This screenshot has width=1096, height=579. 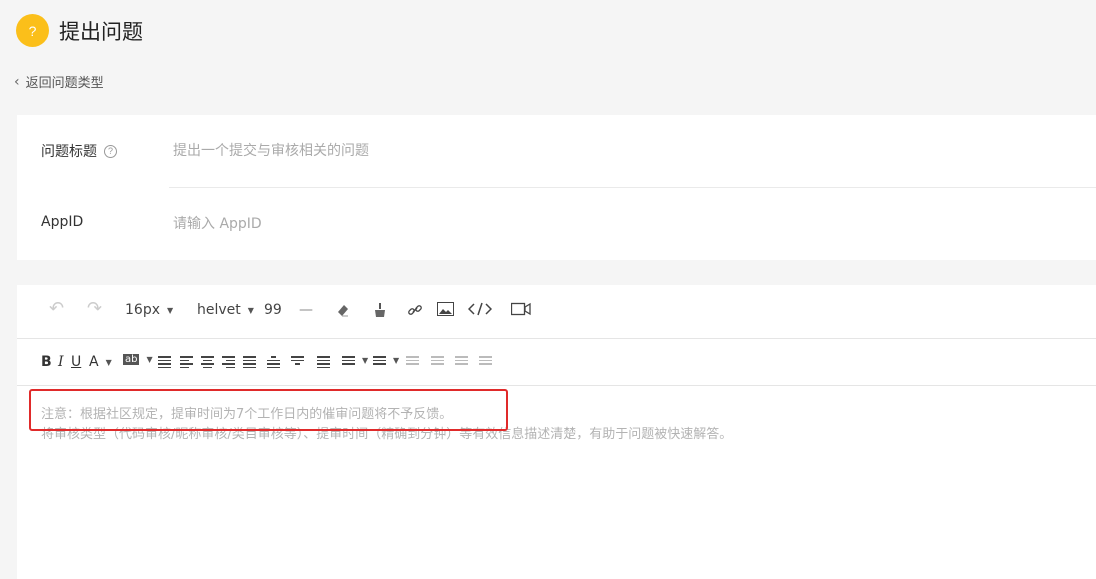 I want to click on redo-icon: ↷, so click(x=94, y=308).